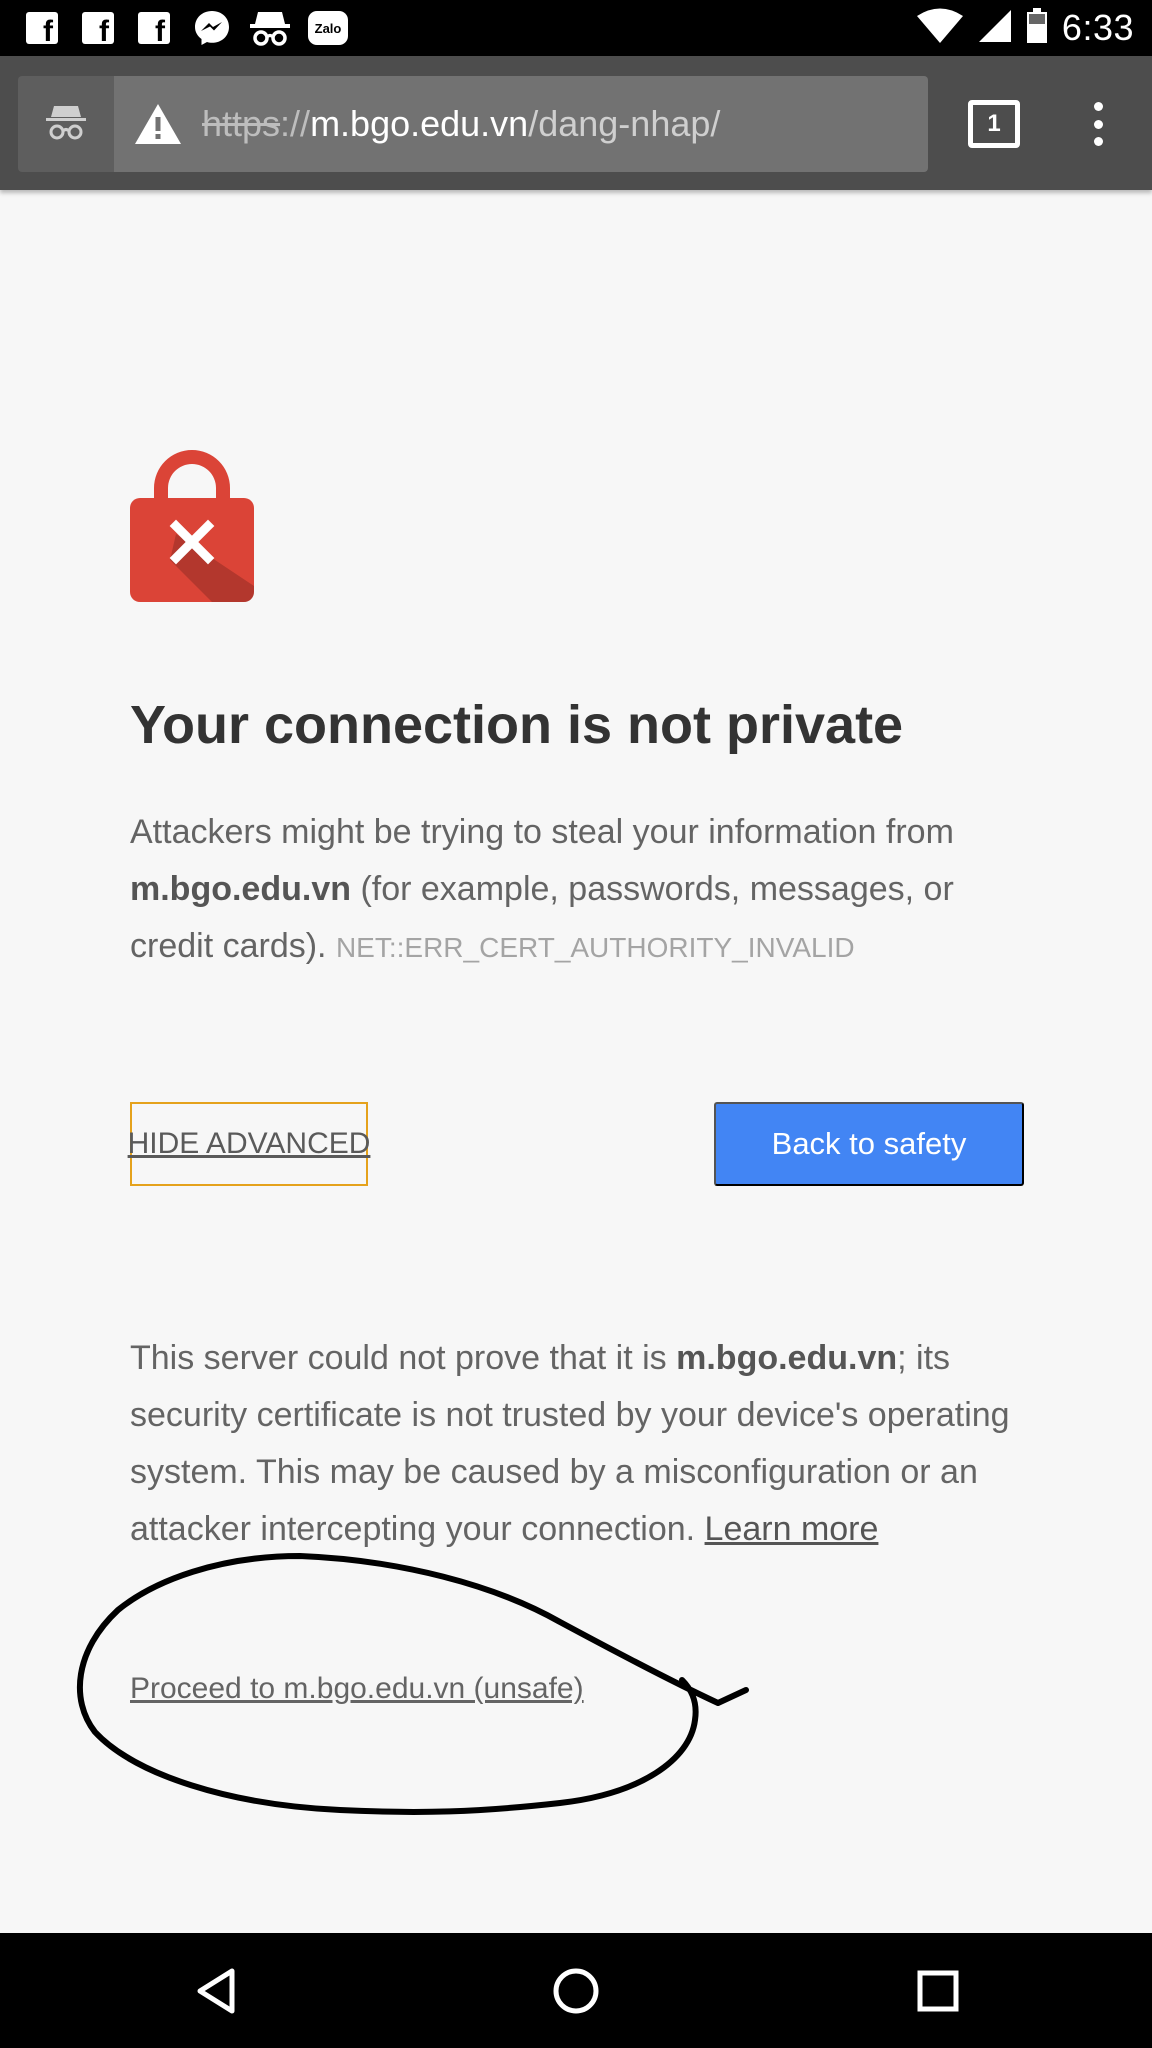  Describe the element at coordinates (869, 1144) in the screenshot. I see `back-to-safety-button: Back to safety` at that location.